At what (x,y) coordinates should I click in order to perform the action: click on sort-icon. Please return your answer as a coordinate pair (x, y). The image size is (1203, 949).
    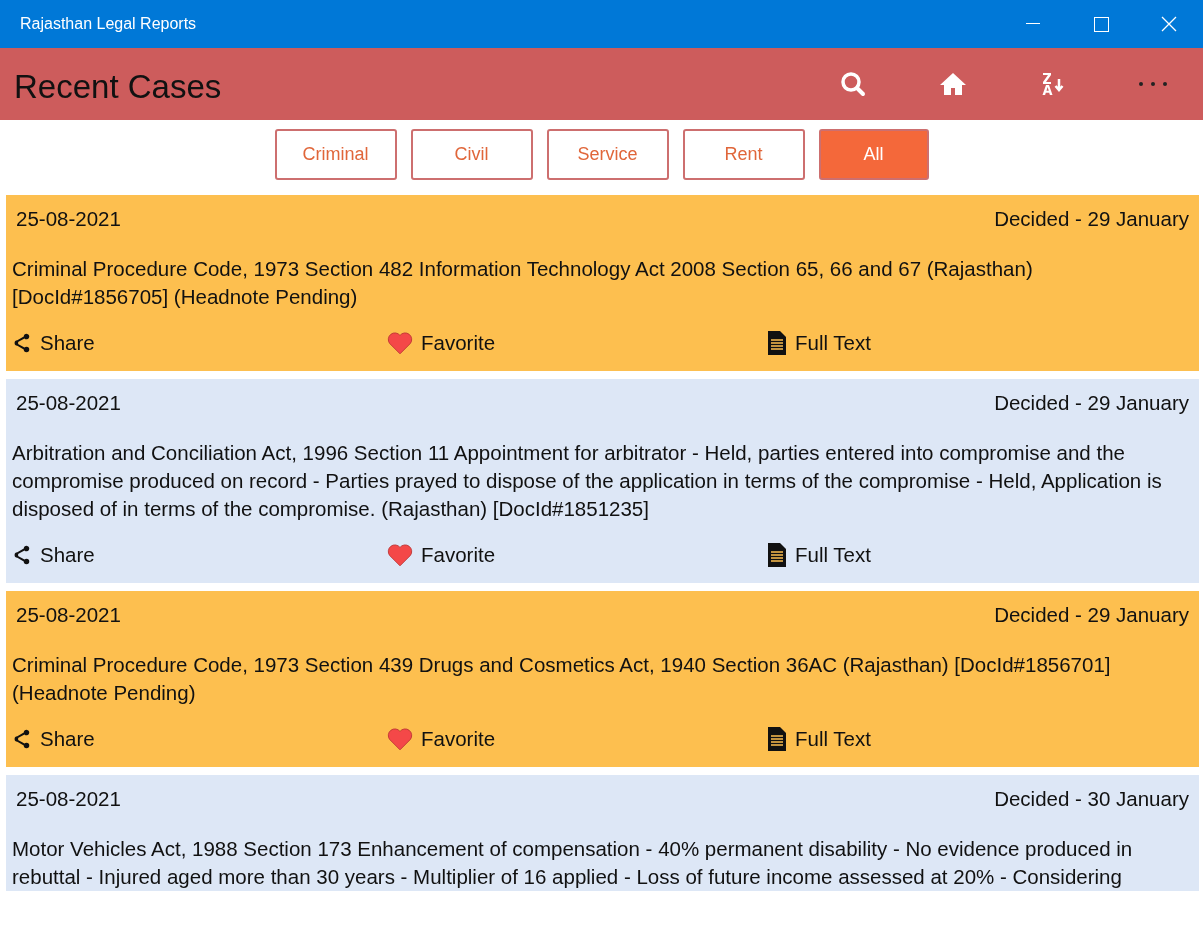
    Looking at the image, I should click on (1053, 84).